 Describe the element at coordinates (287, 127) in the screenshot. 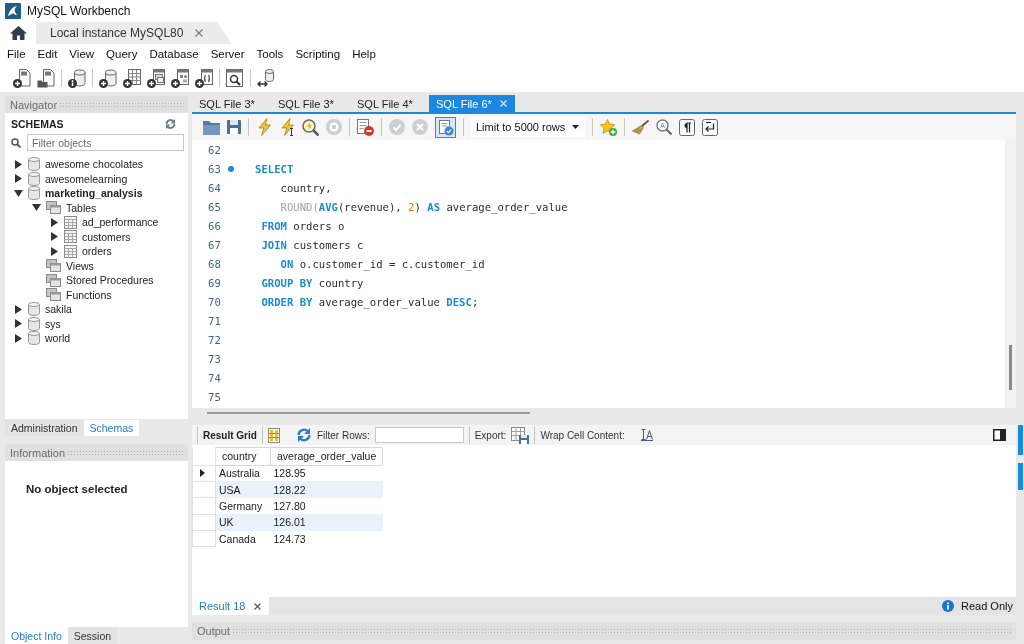

I see `lightning-cursor-icon` at that location.